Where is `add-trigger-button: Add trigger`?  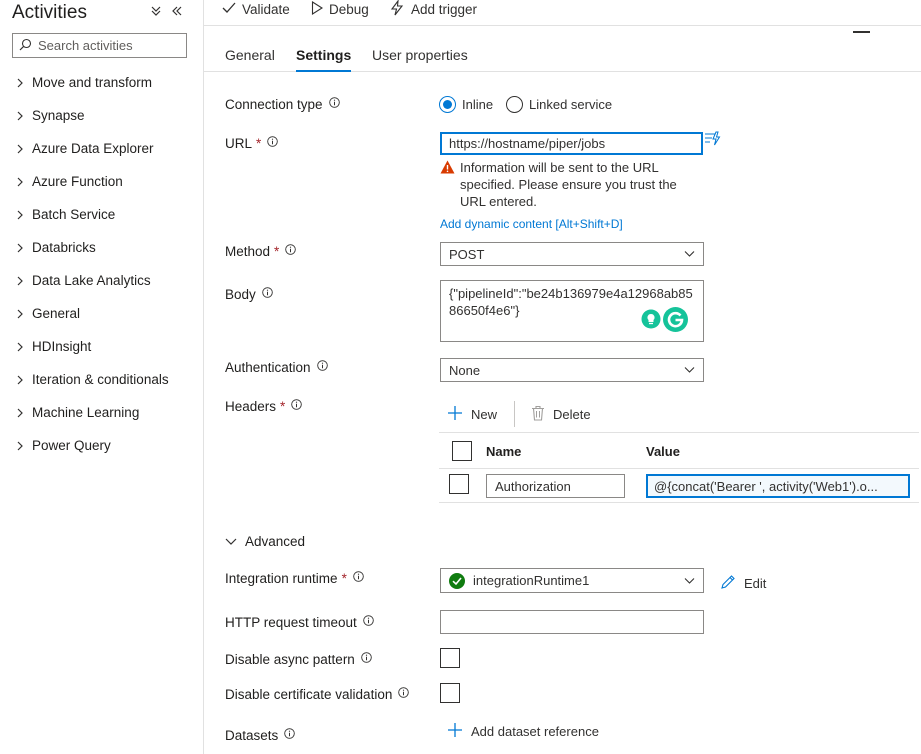
add-trigger-button: Add trigger is located at coordinates (433, 9).